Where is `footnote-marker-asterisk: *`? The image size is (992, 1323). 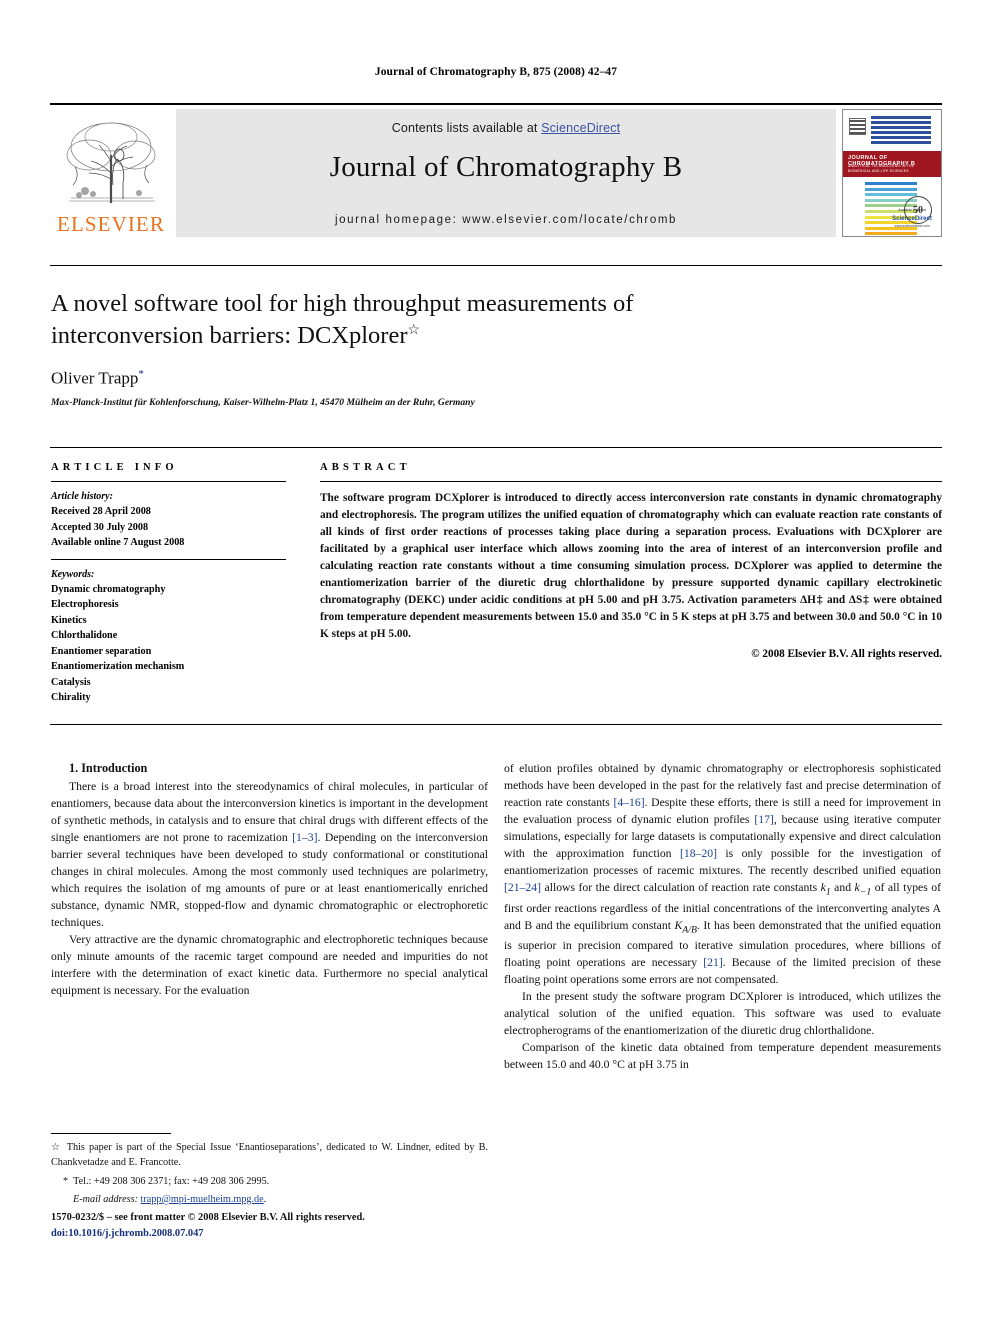
footnote-marker-asterisk: * is located at coordinates (66, 1181).